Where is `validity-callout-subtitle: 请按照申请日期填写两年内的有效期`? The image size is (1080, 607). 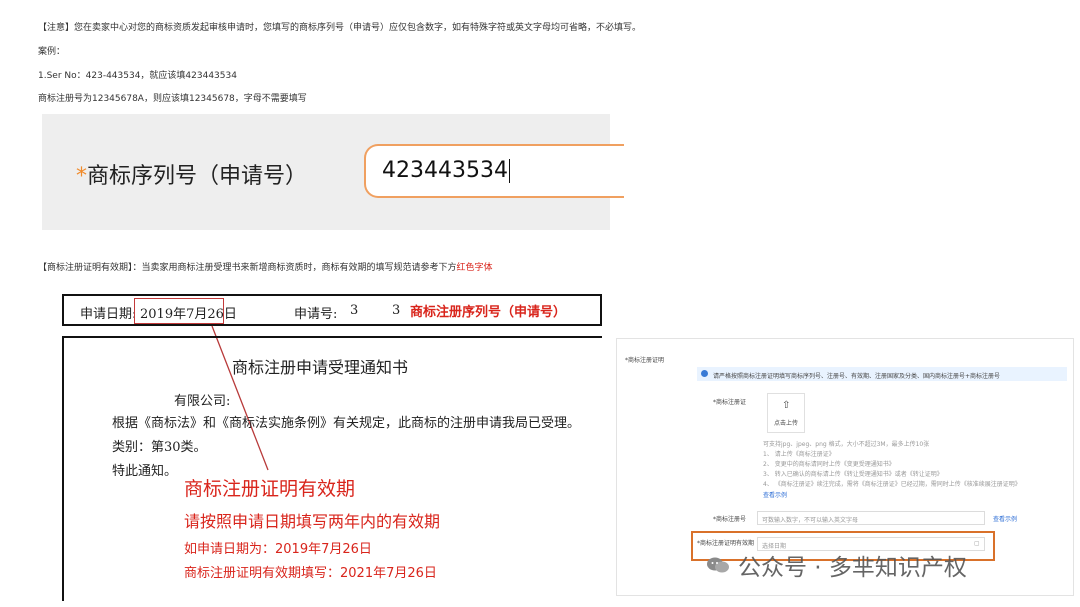 validity-callout-subtitle: 请按照申请日期填写两年内的有效期 is located at coordinates (312, 521).